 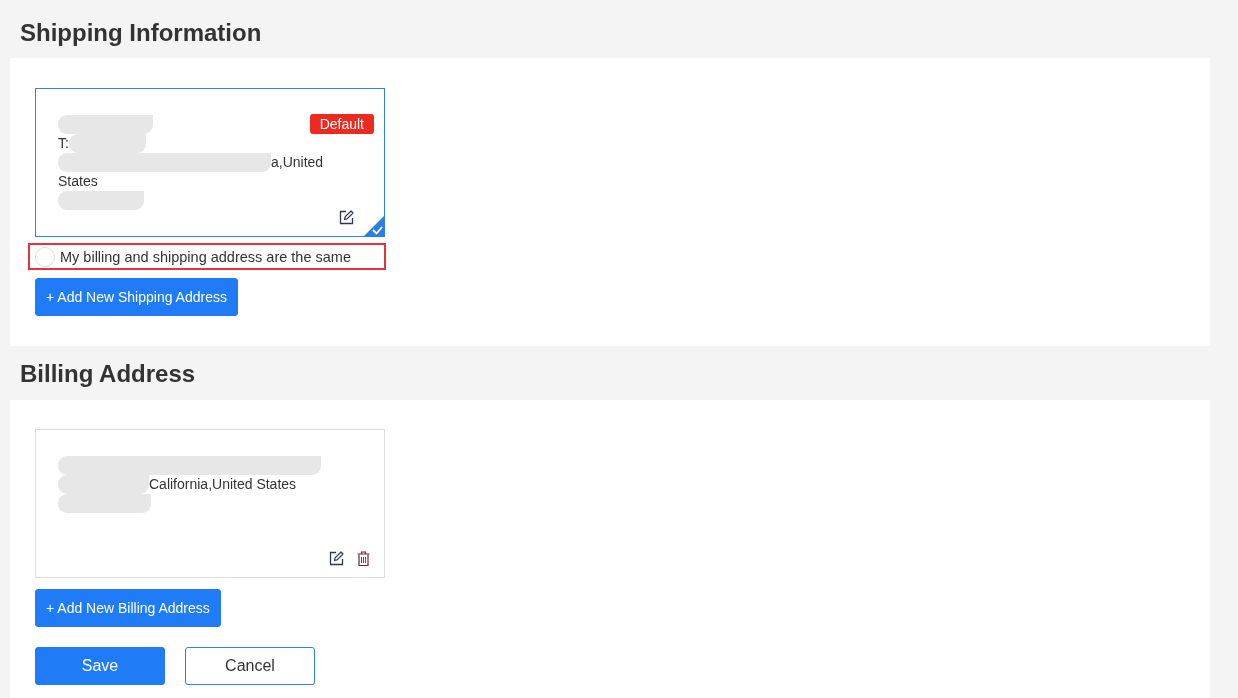 I want to click on address-text: California,United States, so click(x=223, y=484).